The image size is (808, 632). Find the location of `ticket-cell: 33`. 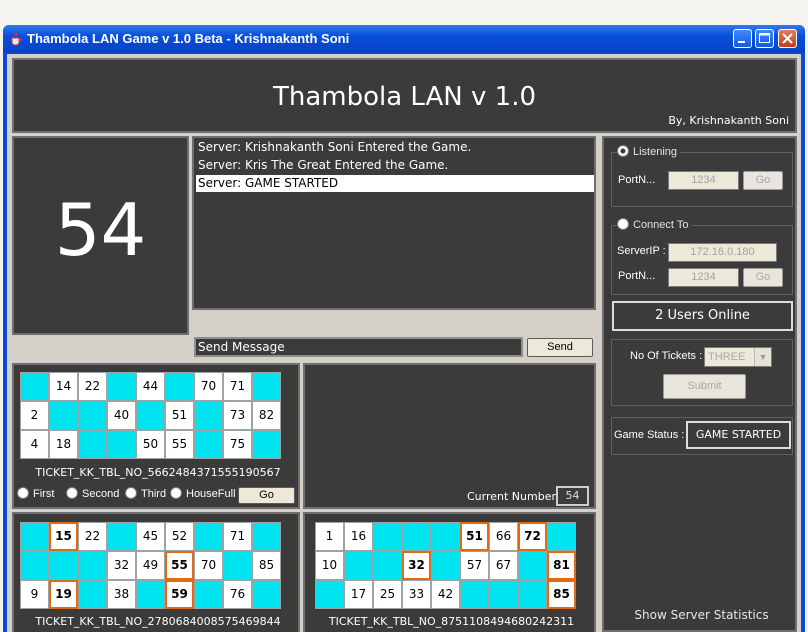

ticket-cell: 33 is located at coordinates (416, 594).